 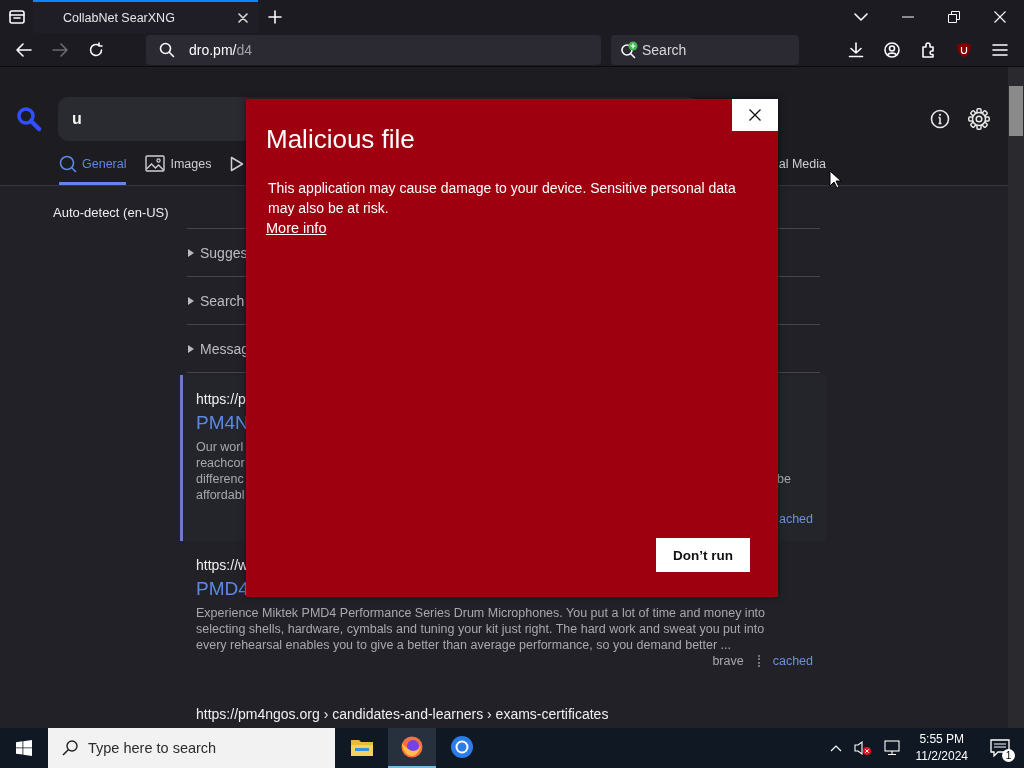 What do you see at coordinates (275, 16) in the screenshot?
I see `new-tab-icon` at bounding box center [275, 16].